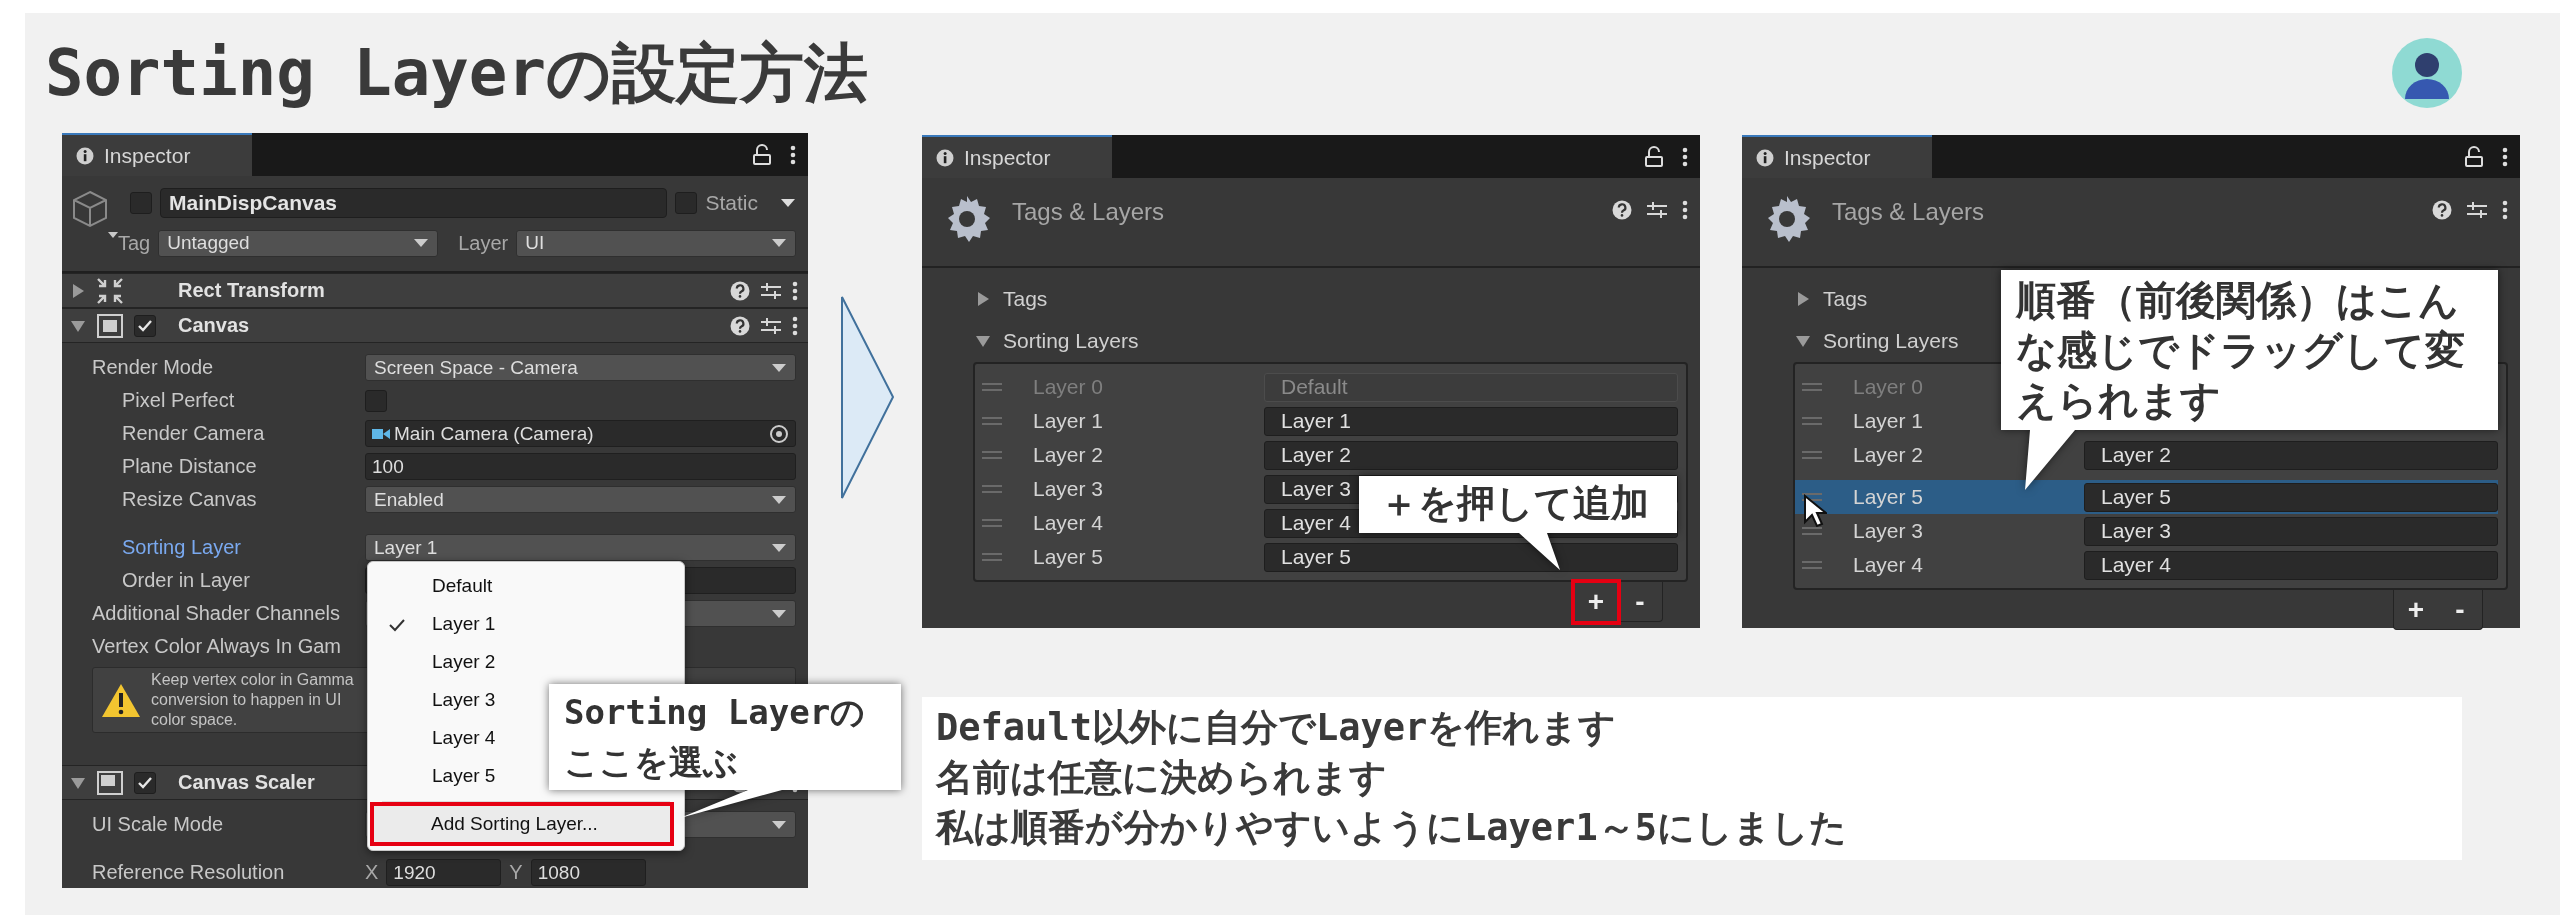 Image resolution: width=2560 pixels, height=923 pixels. Describe the element at coordinates (189, 499) in the screenshot. I see `field-label: Resize Canvas` at that location.